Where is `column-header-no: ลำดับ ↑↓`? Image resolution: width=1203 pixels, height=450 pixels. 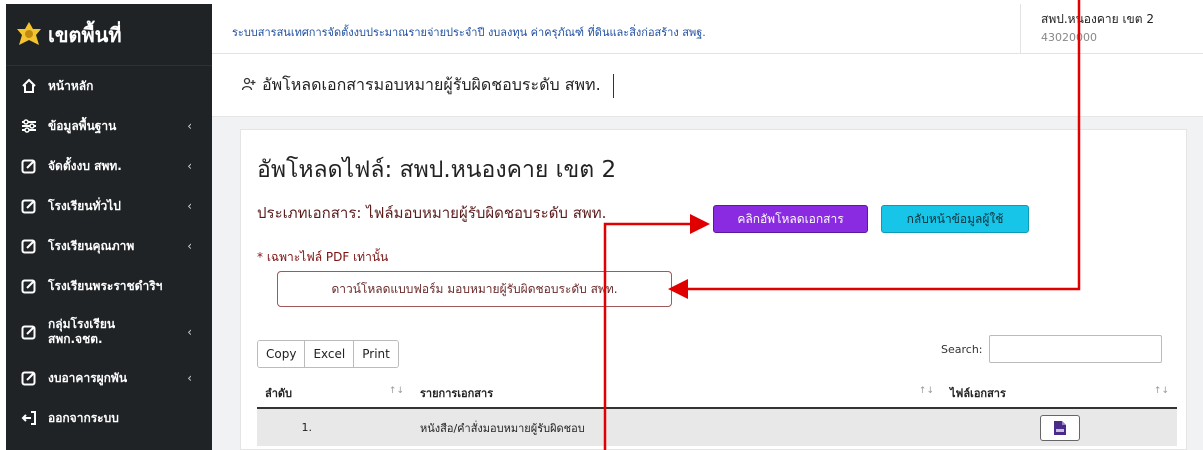
column-header-no: ลำดับ ↑↓ is located at coordinates (334, 393).